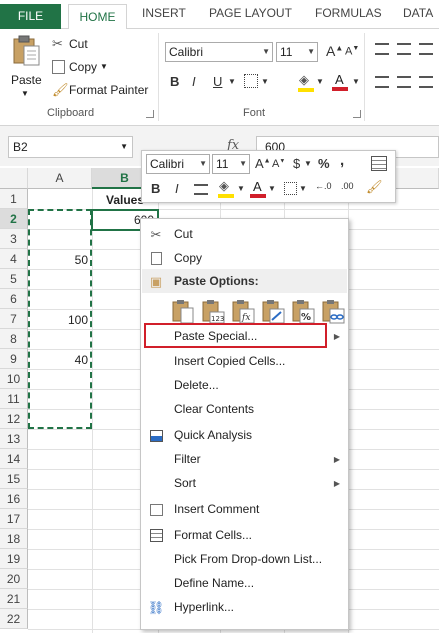 The image size is (439, 633). I want to click on paste-transpose-icon, so click(273, 312).